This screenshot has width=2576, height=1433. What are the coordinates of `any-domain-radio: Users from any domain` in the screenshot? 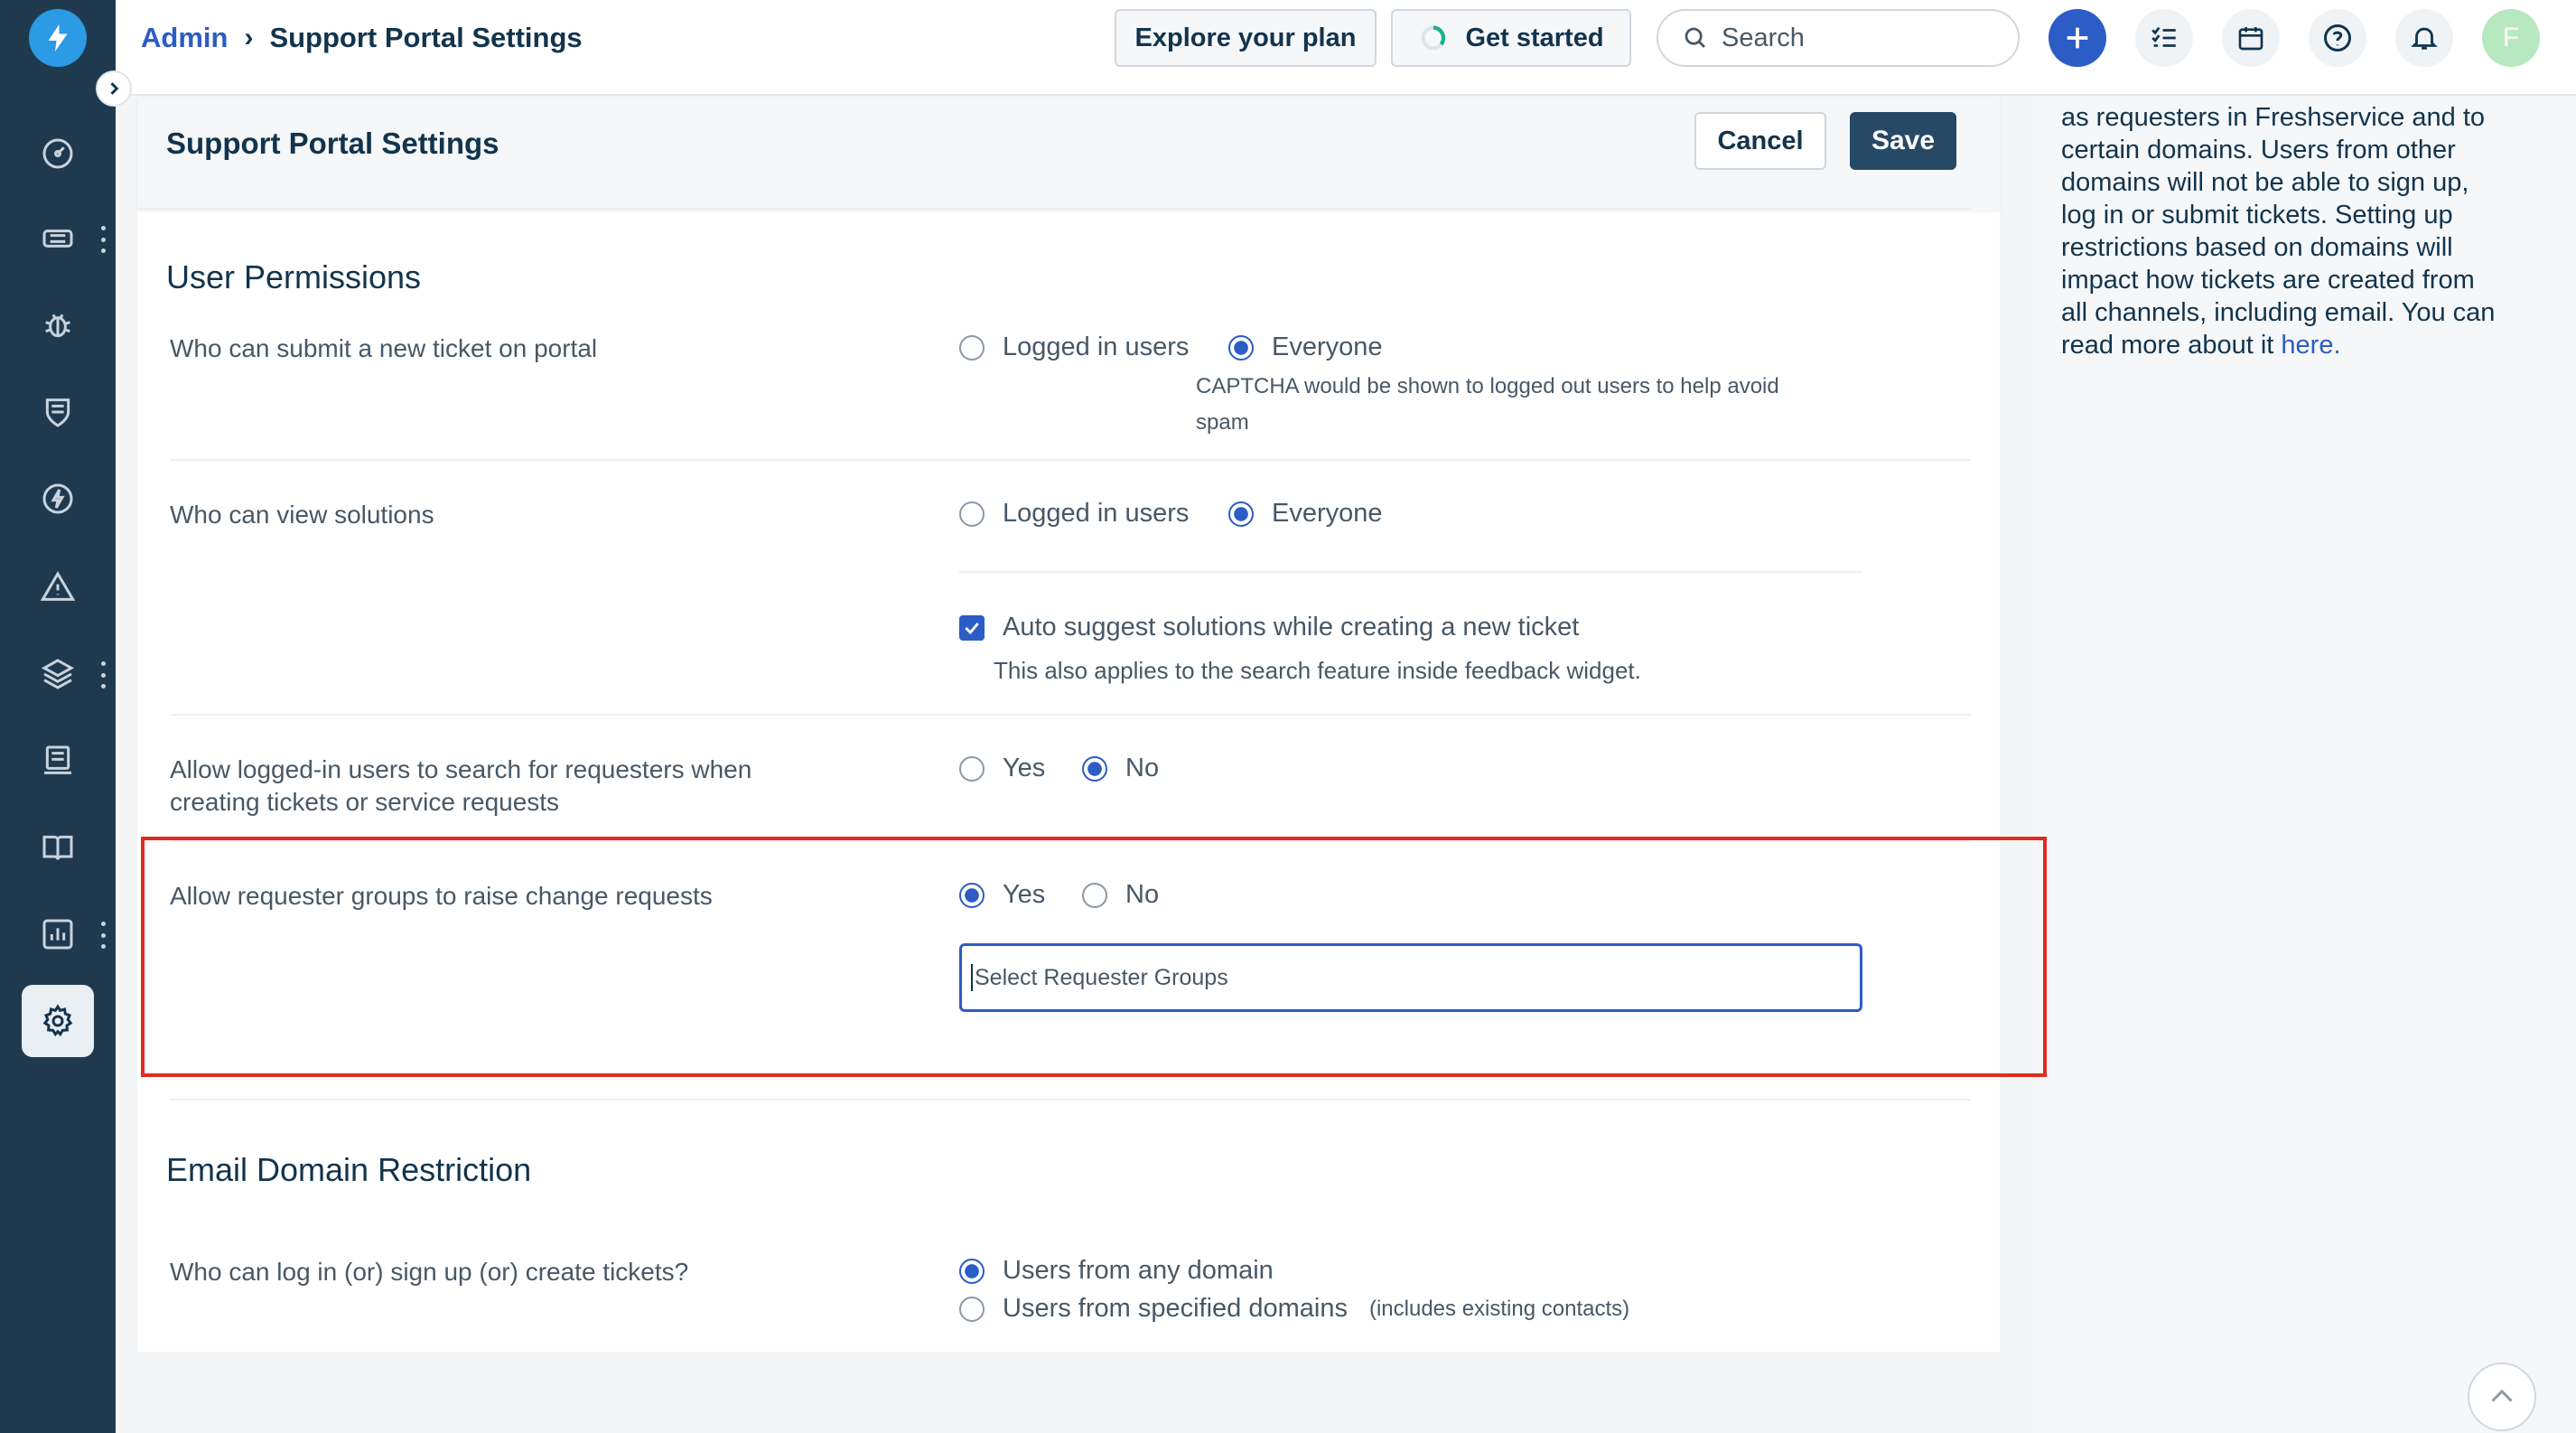 It's located at (1116, 1271).